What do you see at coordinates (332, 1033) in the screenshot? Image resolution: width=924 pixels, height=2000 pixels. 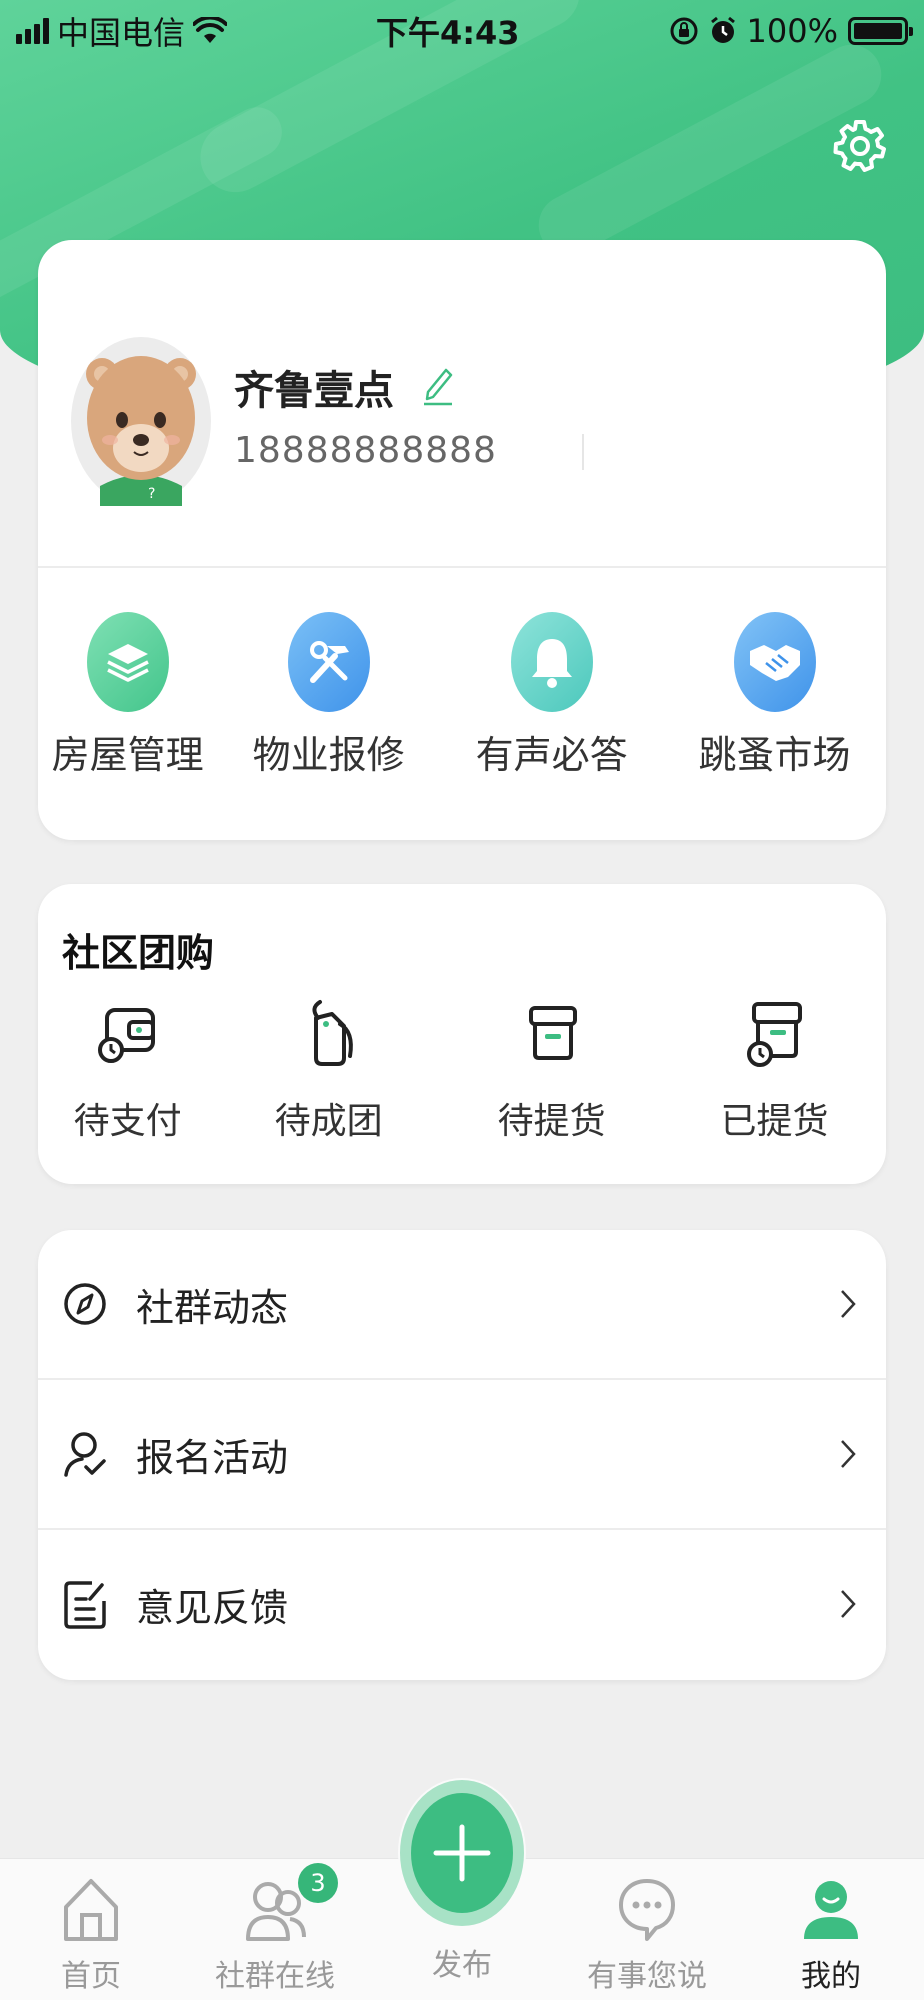 I see `tag-icon` at bounding box center [332, 1033].